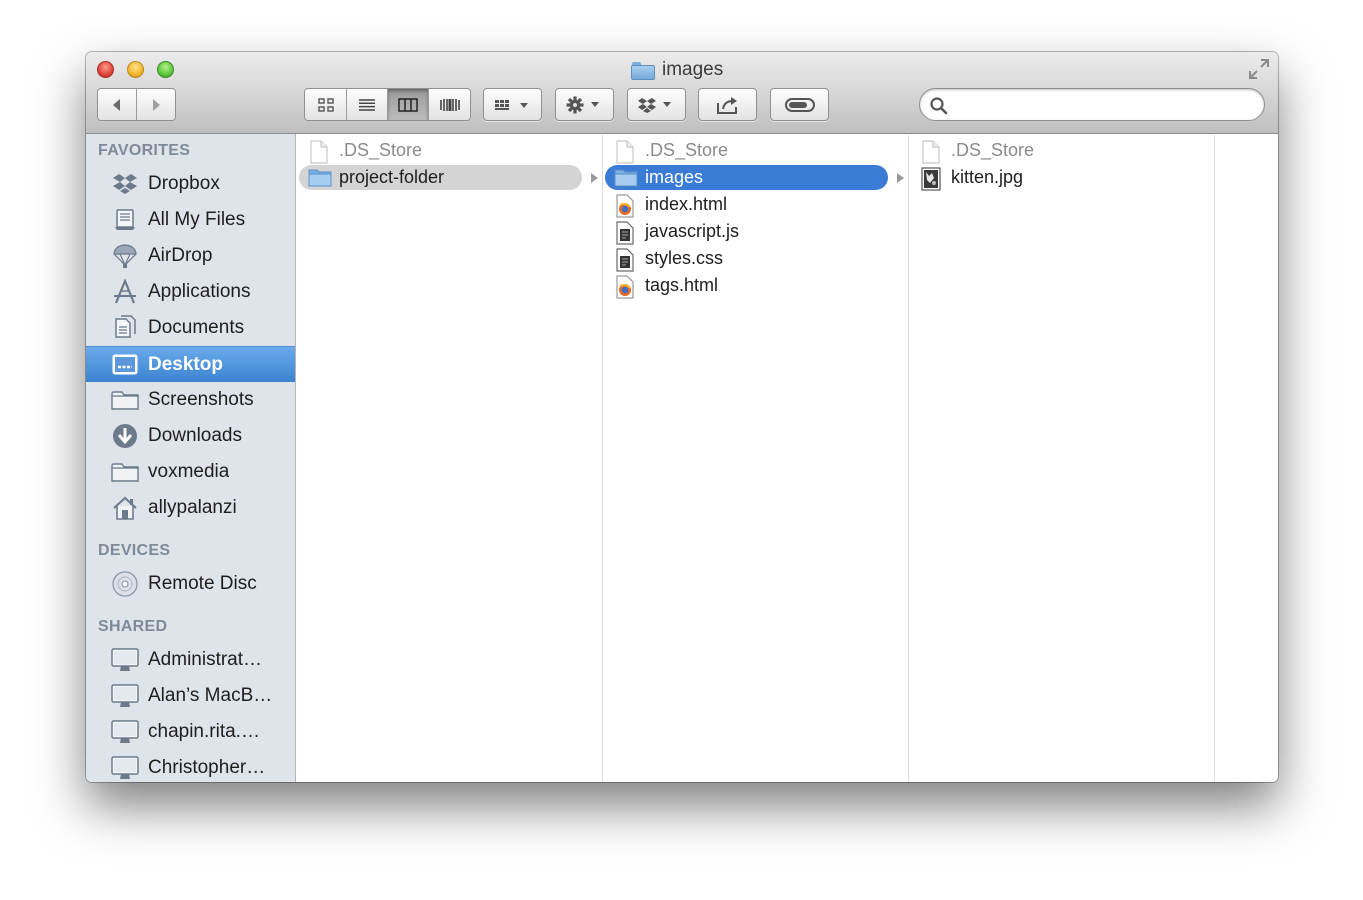 This screenshot has width=1363, height=900. What do you see at coordinates (125, 328) in the screenshot?
I see `documents-icon` at bounding box center [125, 328].